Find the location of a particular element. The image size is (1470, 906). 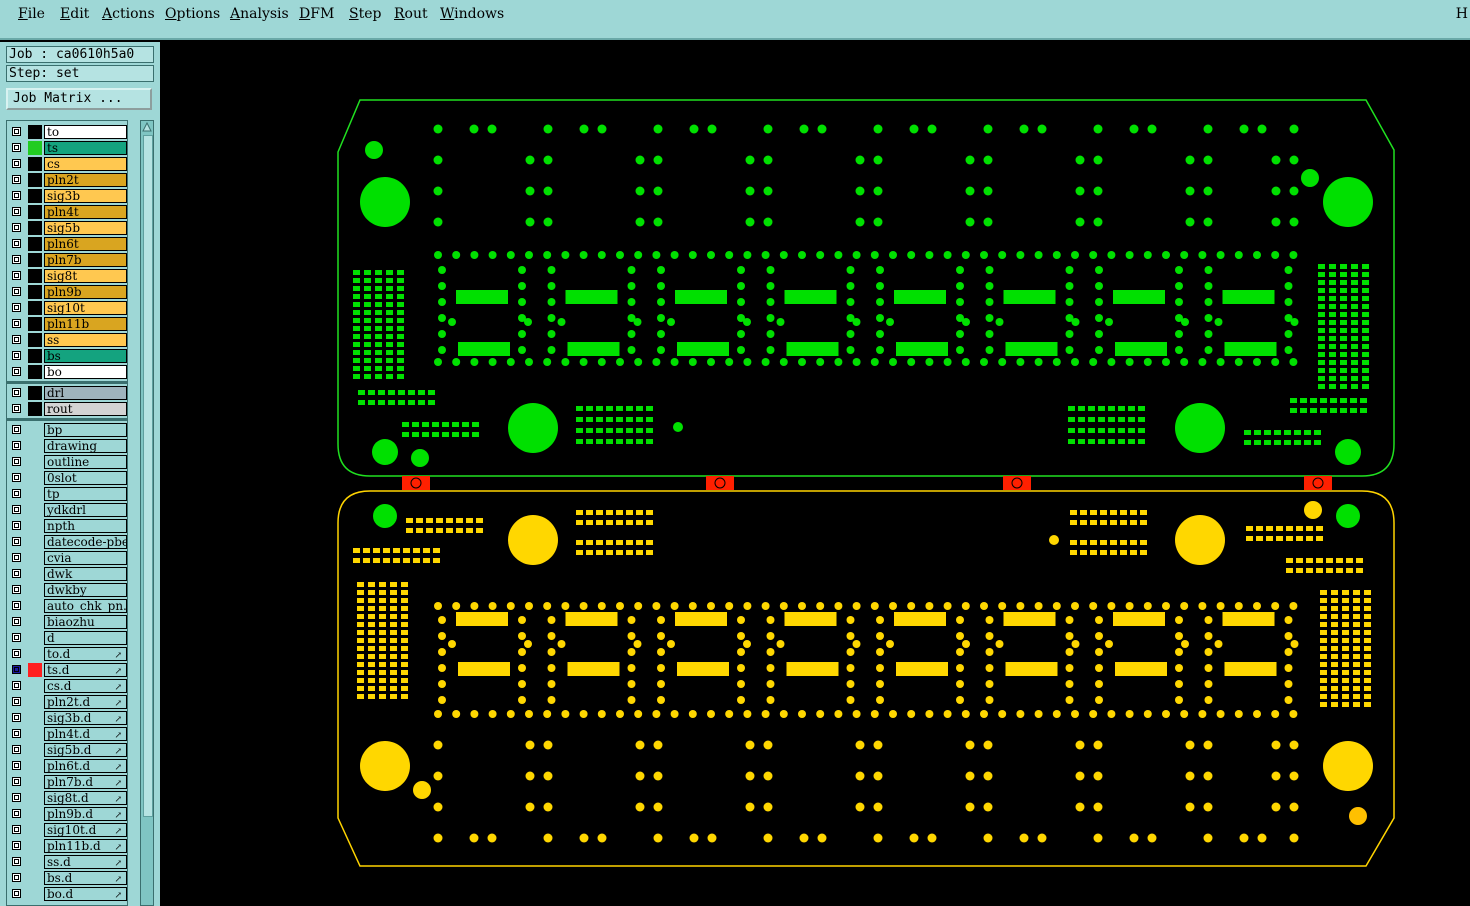

layer-row: outline is located at coordinates (67, 462).